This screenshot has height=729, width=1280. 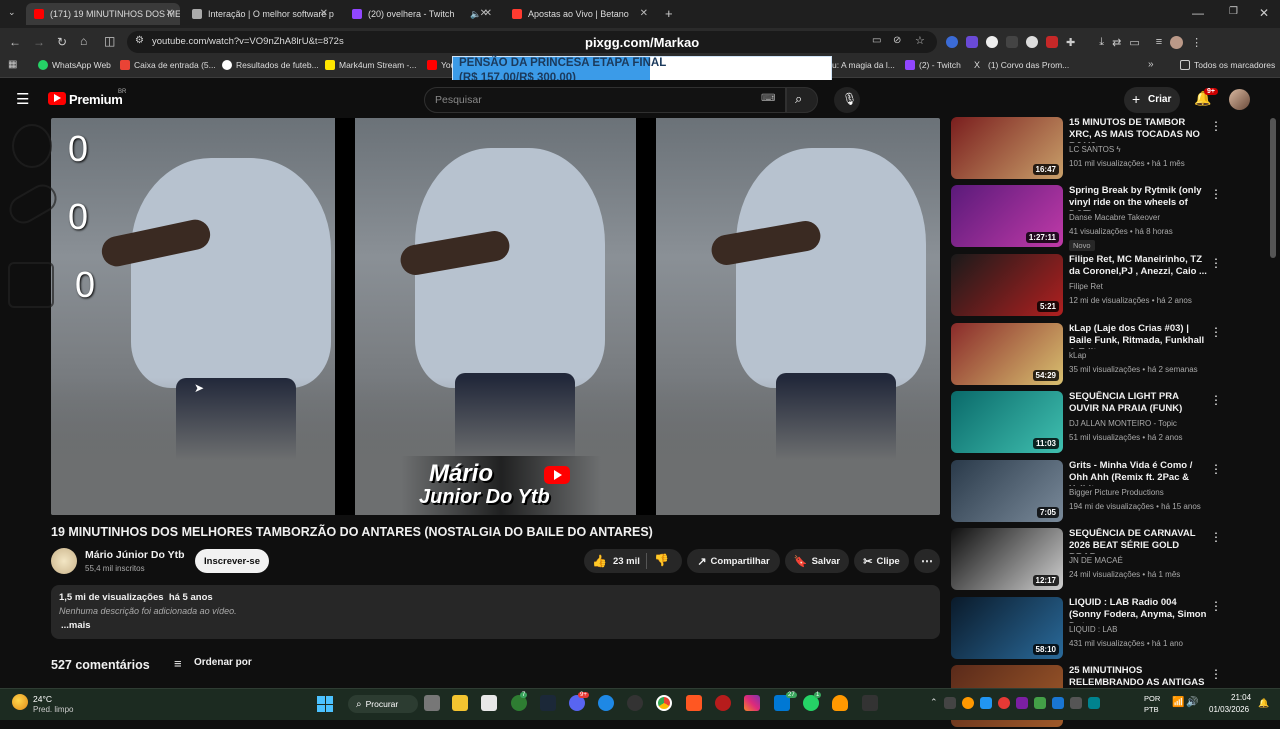 I want to click on keyboard-icon: ⌨, so click(x=768, y=98).